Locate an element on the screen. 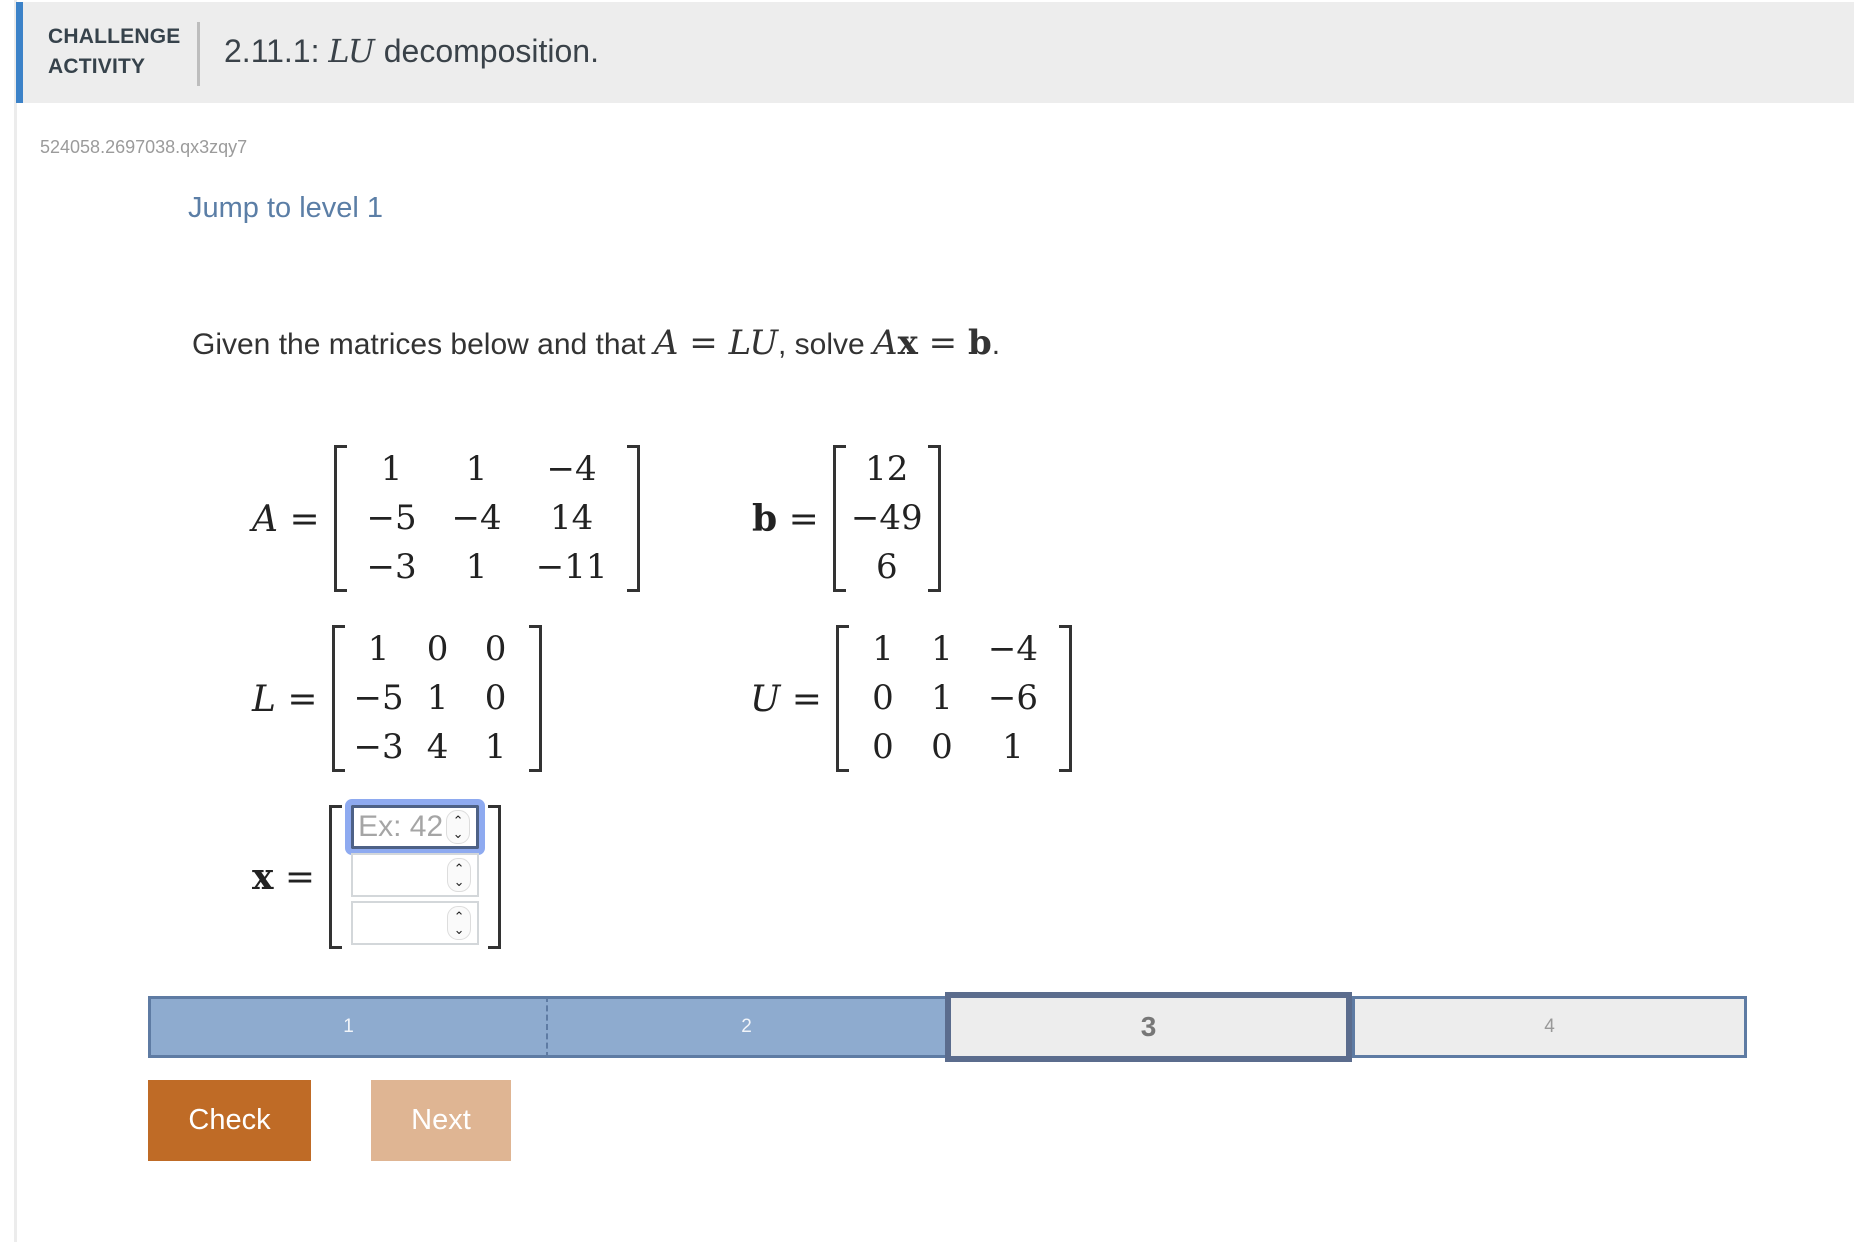  matrix-L-cell: 4 is located at coordinates (437, 747).